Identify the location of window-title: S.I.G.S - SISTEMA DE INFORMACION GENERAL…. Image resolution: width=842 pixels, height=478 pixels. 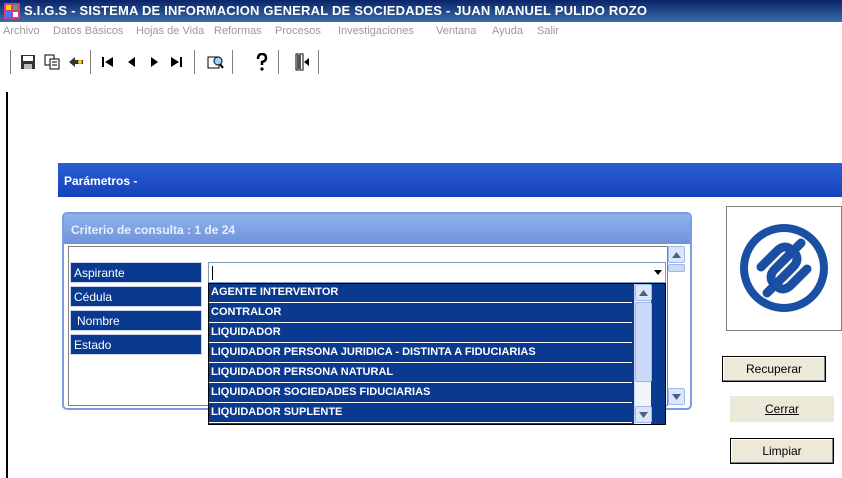
(336, 10).